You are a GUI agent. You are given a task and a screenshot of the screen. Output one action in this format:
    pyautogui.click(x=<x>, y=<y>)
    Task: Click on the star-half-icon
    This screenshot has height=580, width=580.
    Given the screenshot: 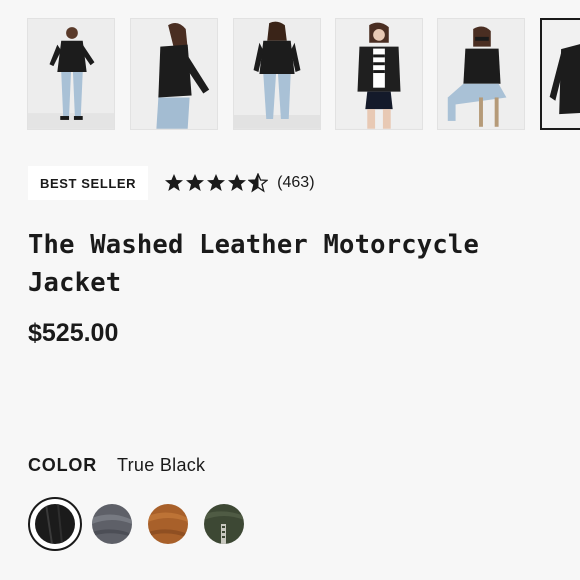 What is the action you would take?
    pyautogui.click(x=258, y=183)
    